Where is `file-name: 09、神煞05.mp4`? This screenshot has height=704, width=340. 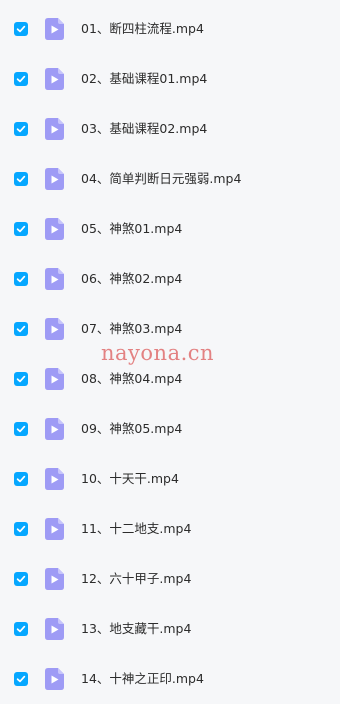 file-name: 09、神煞05.mp4 is located at coordinates (131, 429).